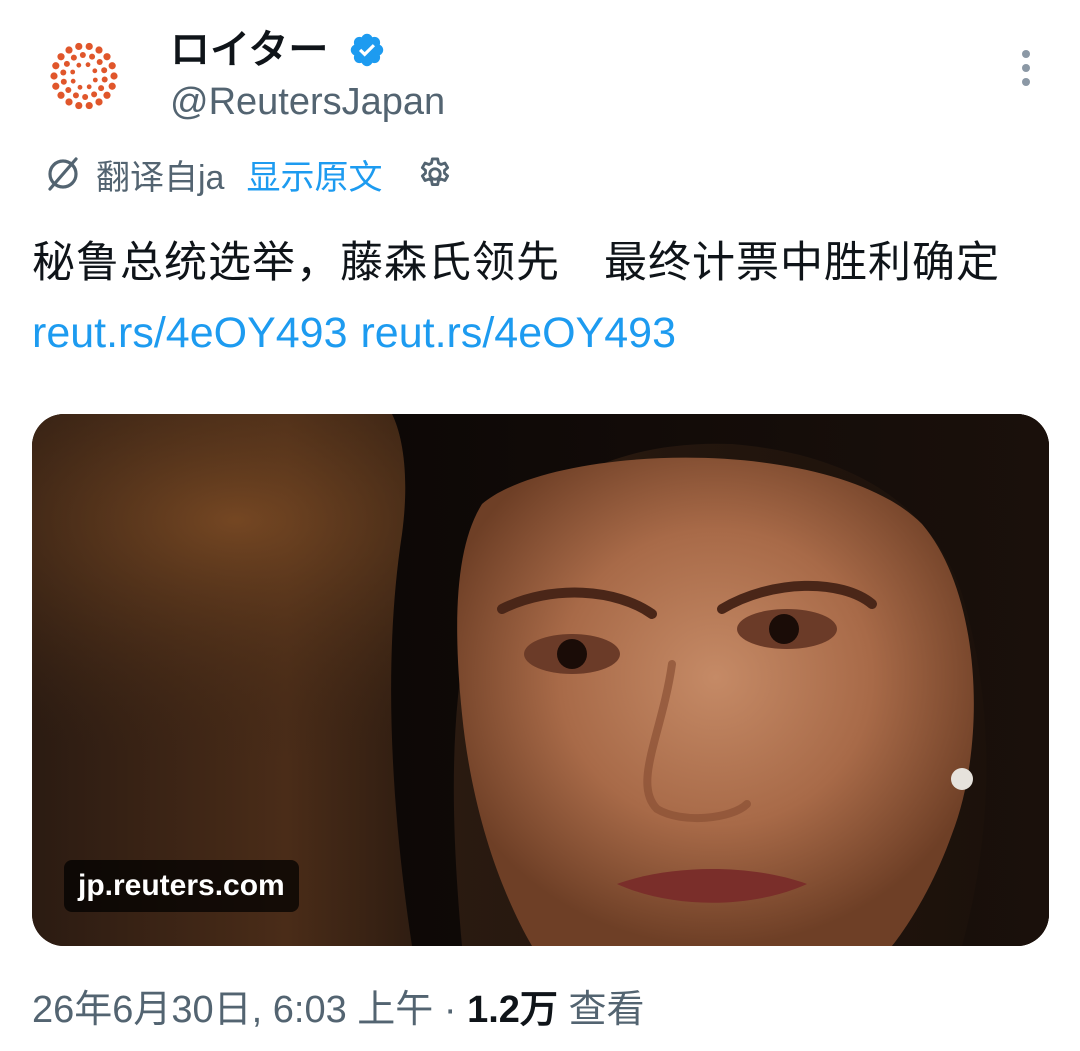 The height and width of the screenshot is (1051, 1080). Describe the element at coordinates (307, 102) in the screenshot. I see `account-handle: @ReutersJapan` at that location.